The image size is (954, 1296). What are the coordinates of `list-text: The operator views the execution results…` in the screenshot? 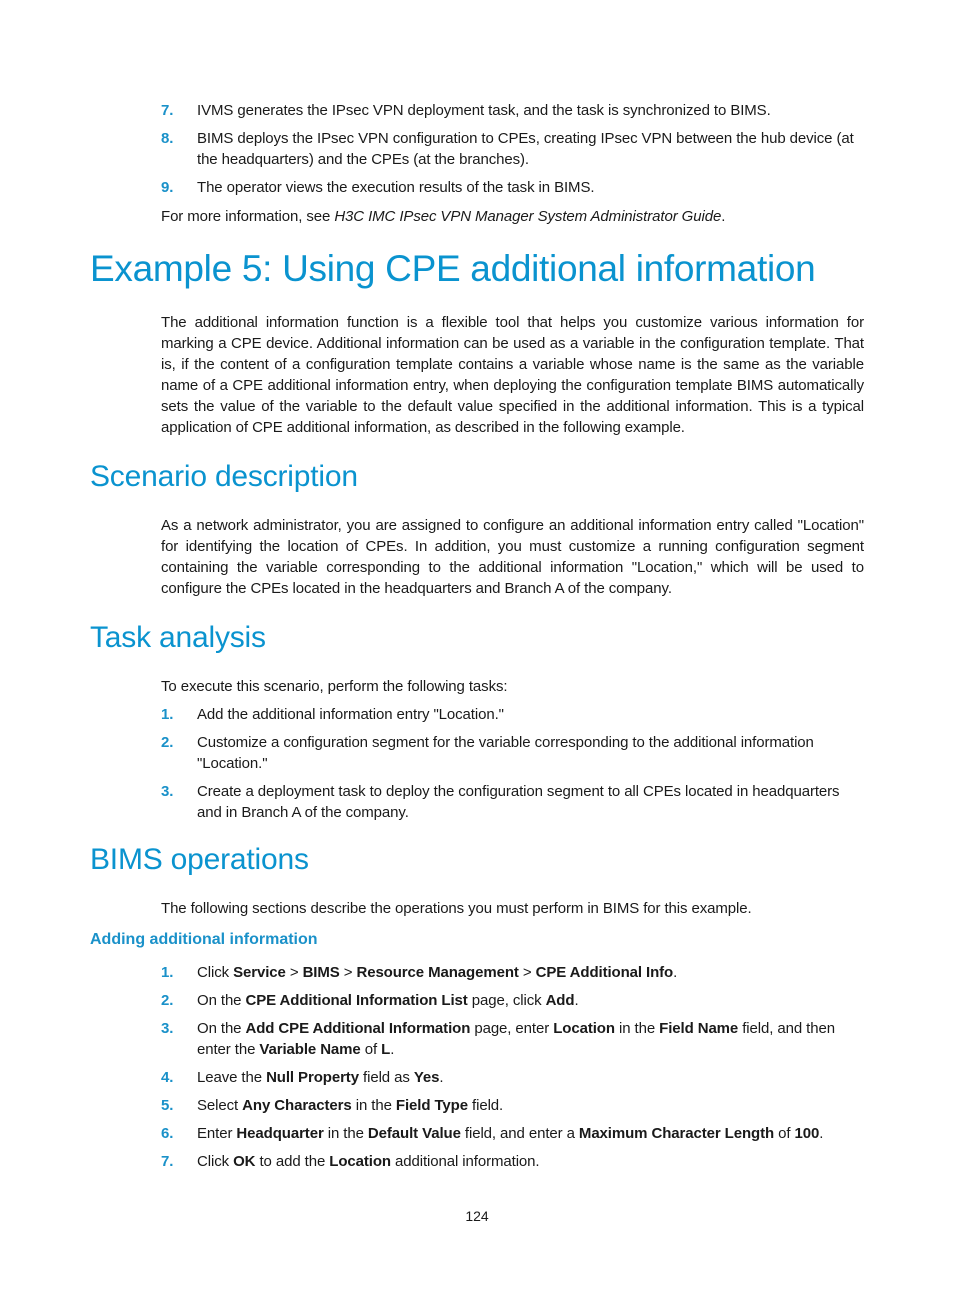 It's located at (396, 187).